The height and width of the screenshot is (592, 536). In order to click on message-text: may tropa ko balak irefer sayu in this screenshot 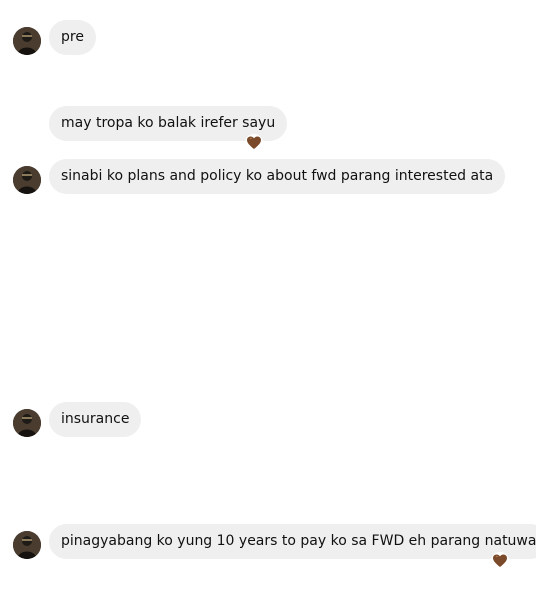, I will do `click(168, 123)`.